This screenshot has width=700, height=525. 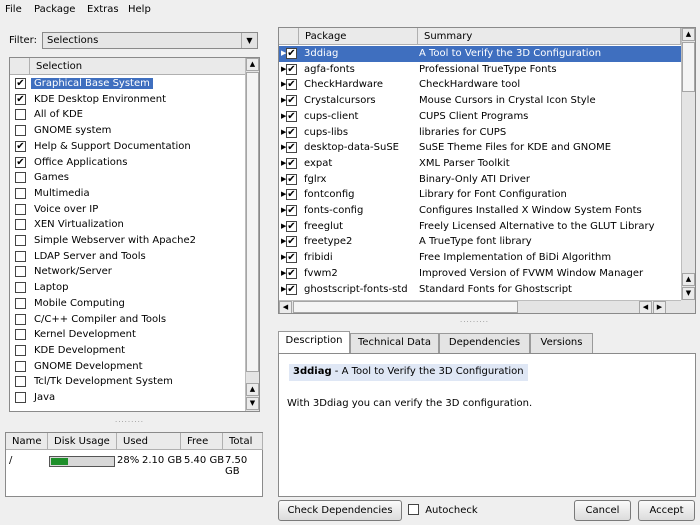 What do you see at coordinates (314, 342) in the screenshot?
I see `tab-description: Description` at bounding box center [314, 342].